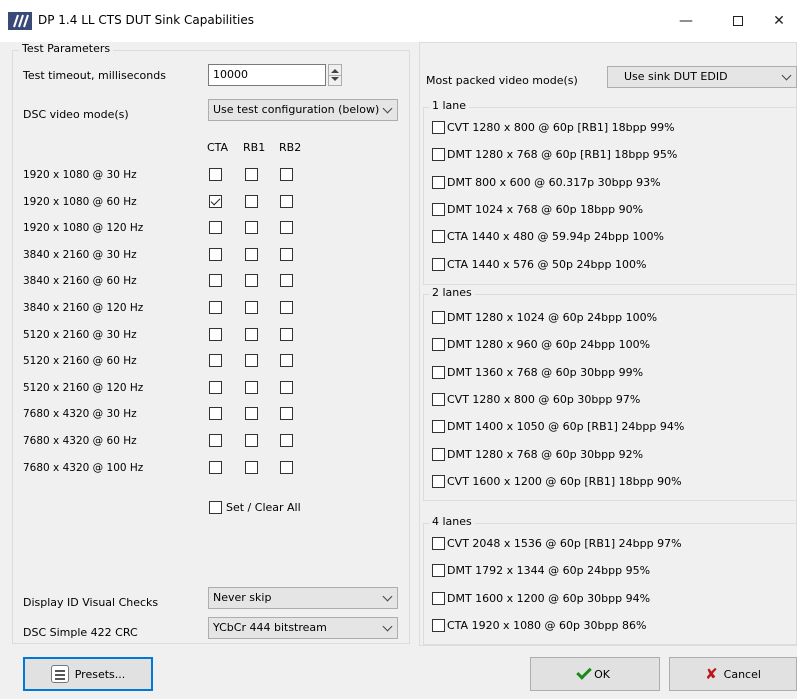  I want to click on packed-mode-select: Use sink DUT EDID, so click(702, 77).